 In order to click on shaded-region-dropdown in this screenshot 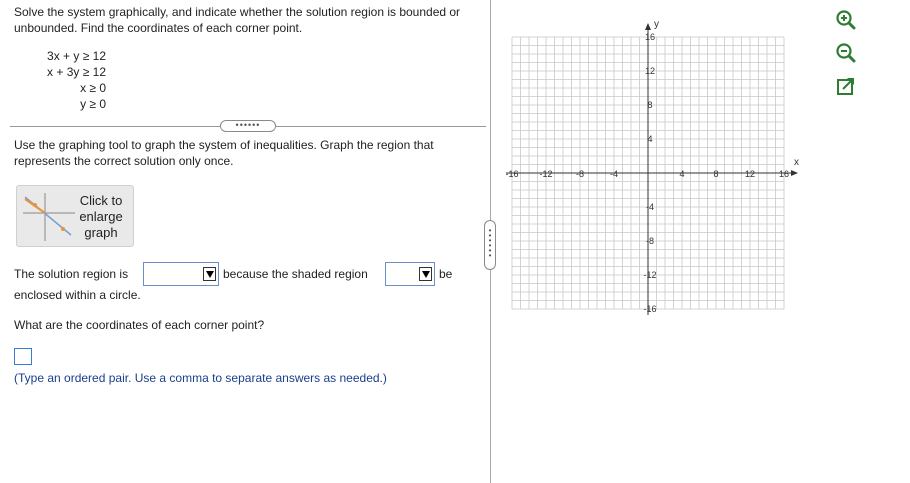, I will do `click(410, 274)`.